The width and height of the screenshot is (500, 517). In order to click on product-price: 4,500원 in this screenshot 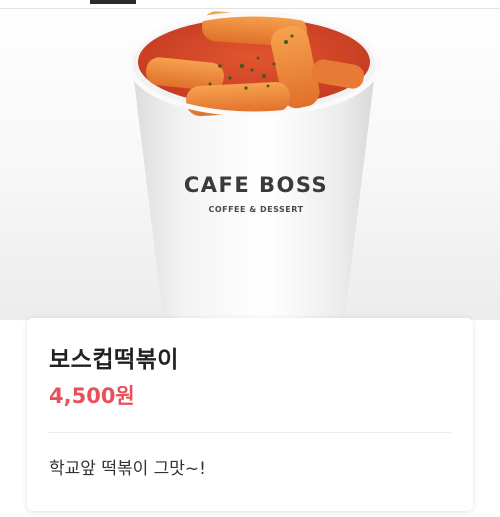, I will do `click(92, 396)`.